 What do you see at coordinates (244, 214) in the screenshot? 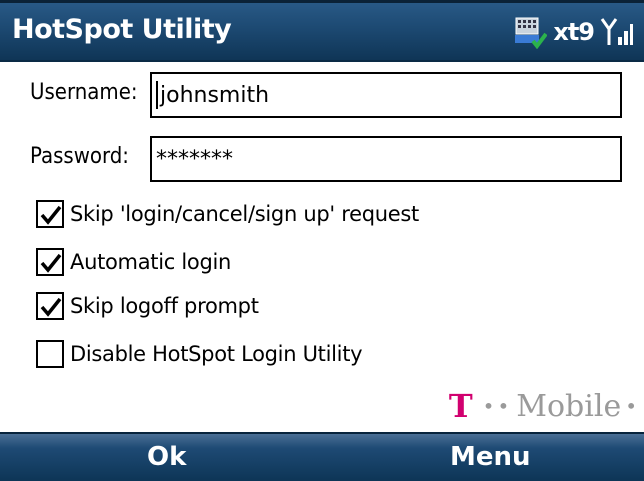
I see `option-label: Skip 'login/cancel/sign up' request` at bounding box center [244, 214].